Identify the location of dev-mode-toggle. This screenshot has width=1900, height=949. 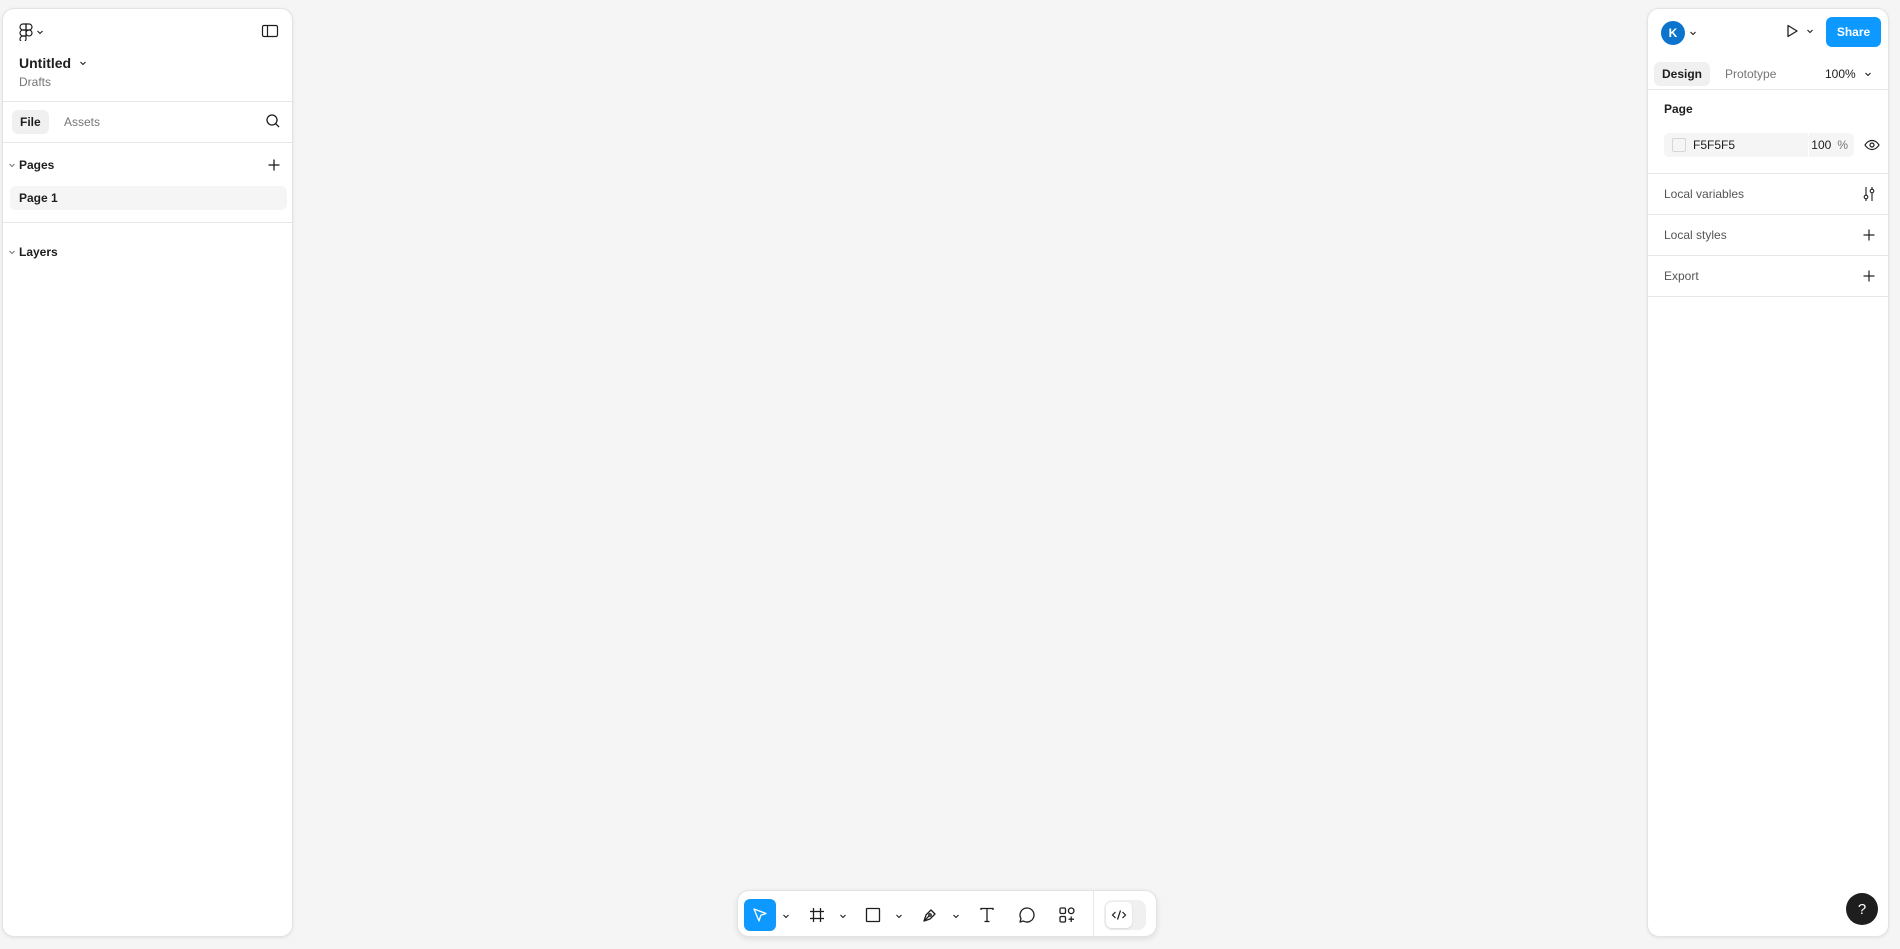
(1125, 915).